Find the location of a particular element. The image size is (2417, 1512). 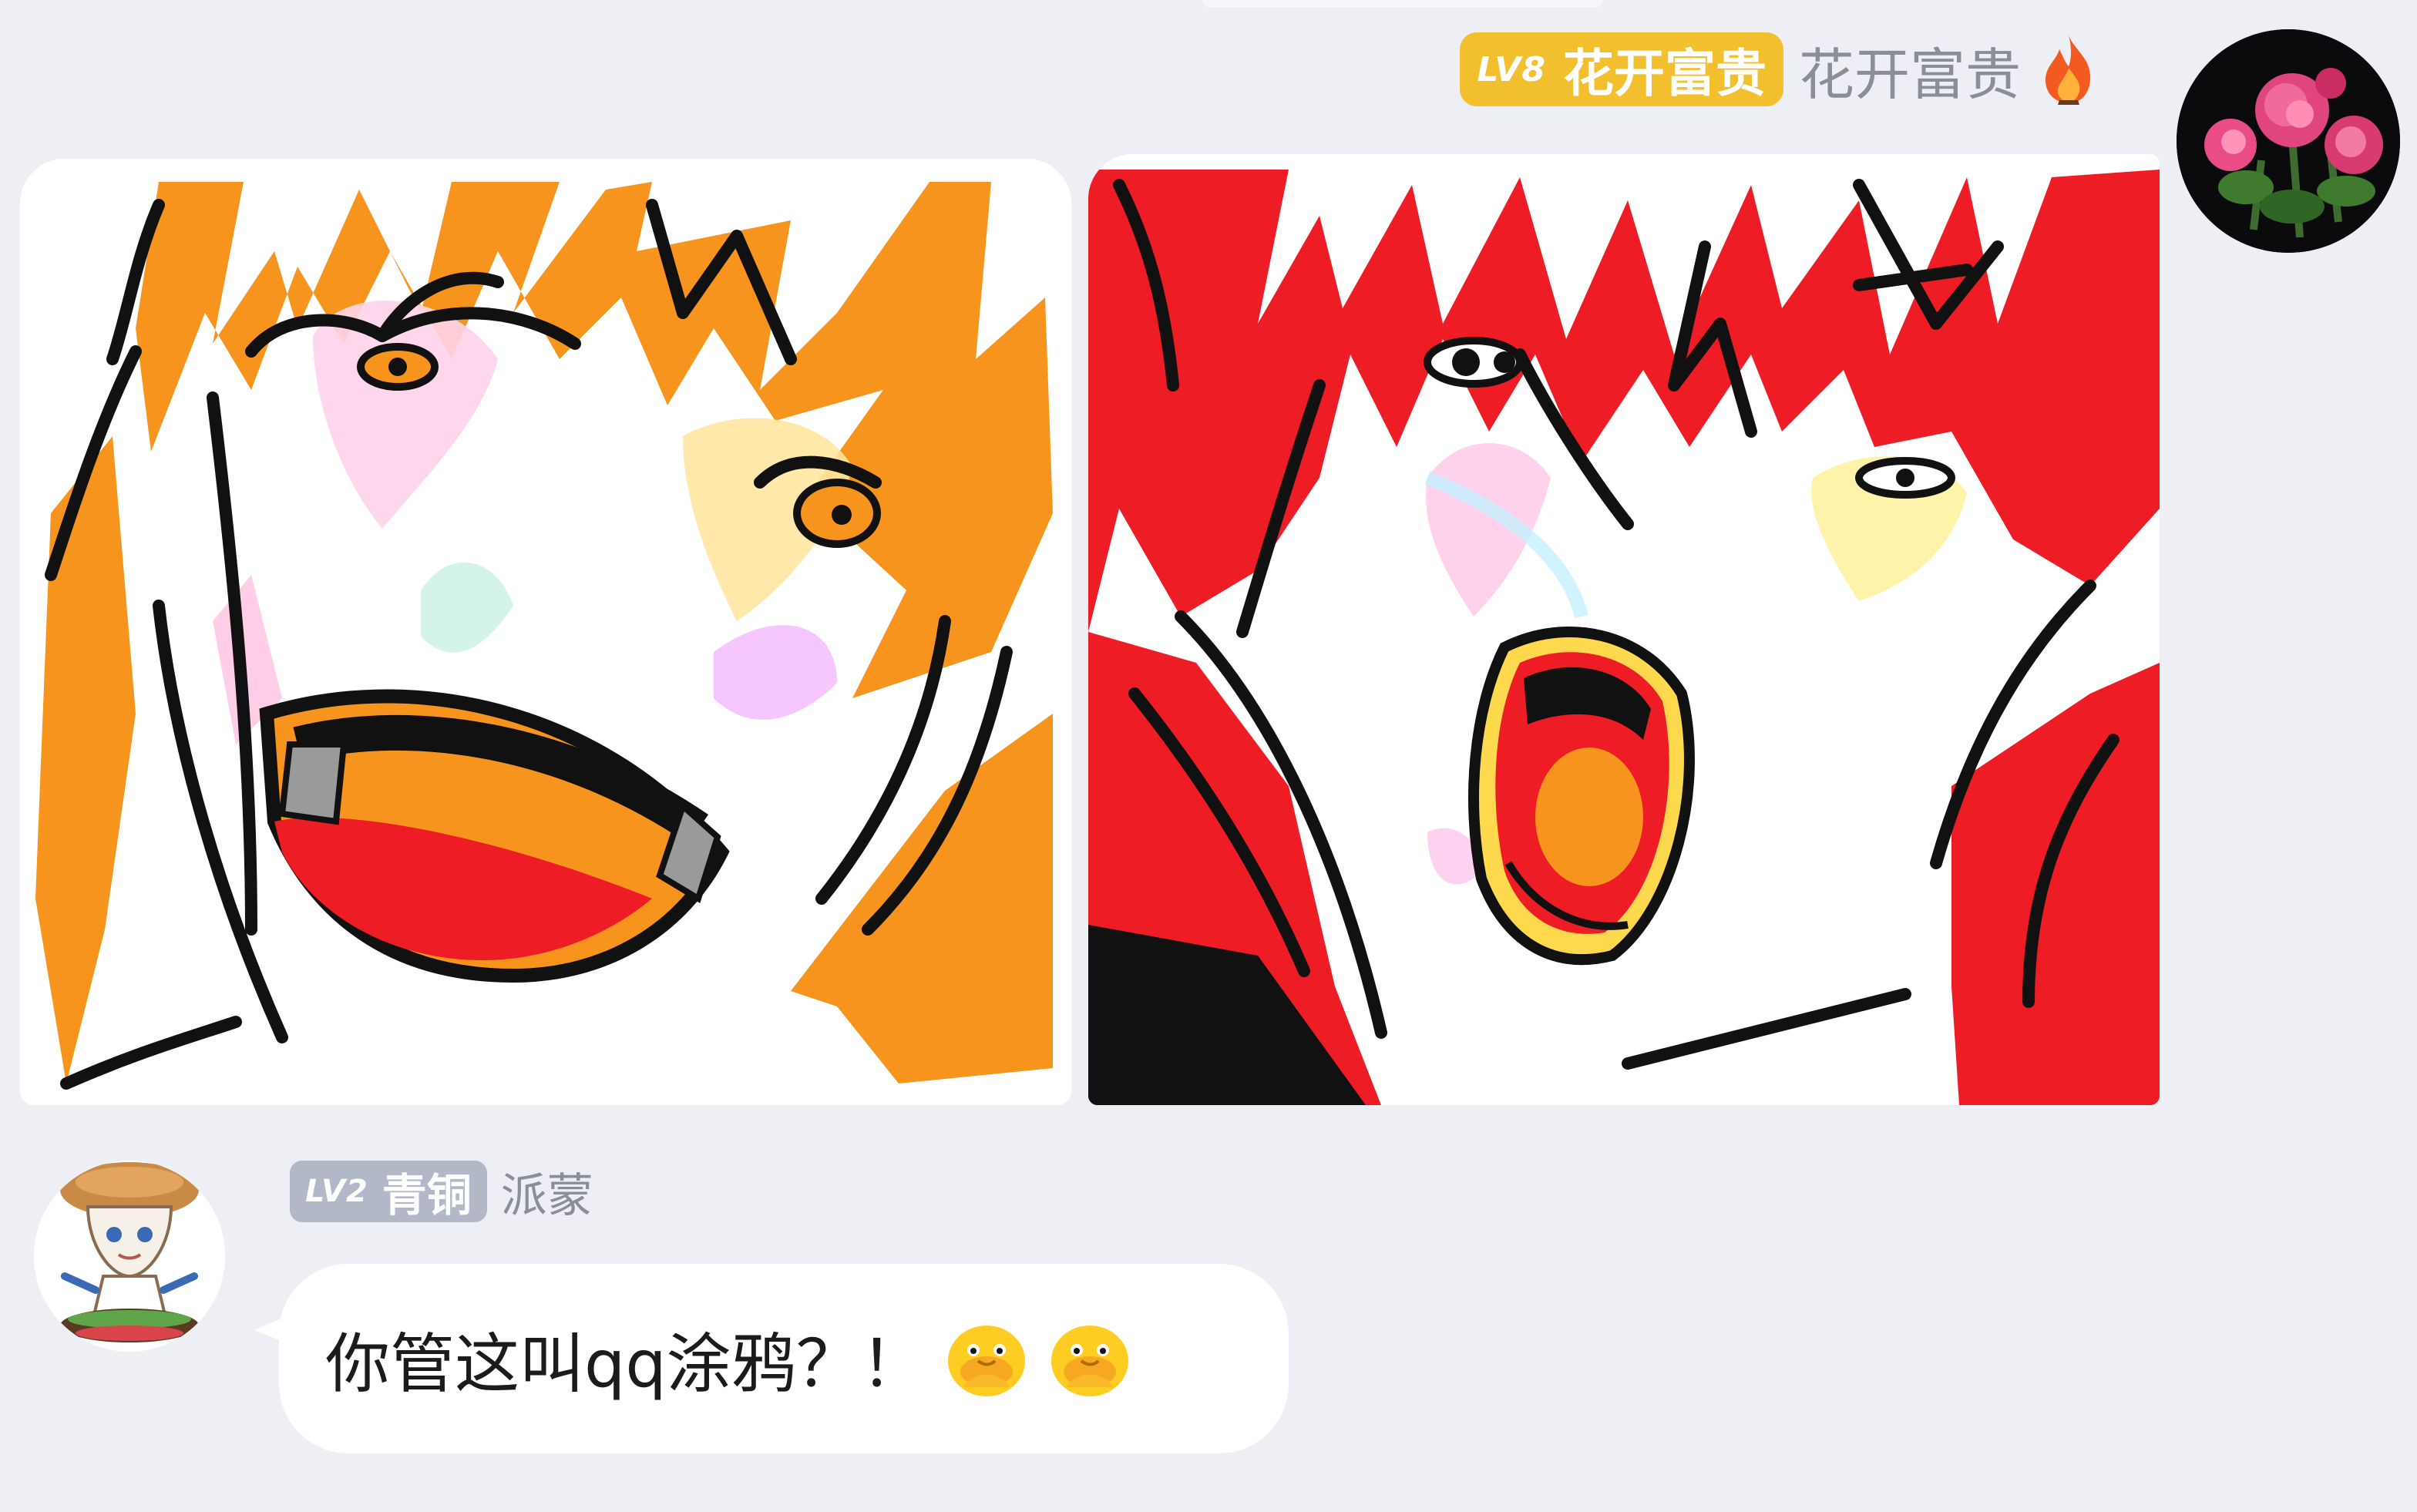

reply-sender-header: LV2 青铜 派蒙 is located at coordinates (441, 1192).